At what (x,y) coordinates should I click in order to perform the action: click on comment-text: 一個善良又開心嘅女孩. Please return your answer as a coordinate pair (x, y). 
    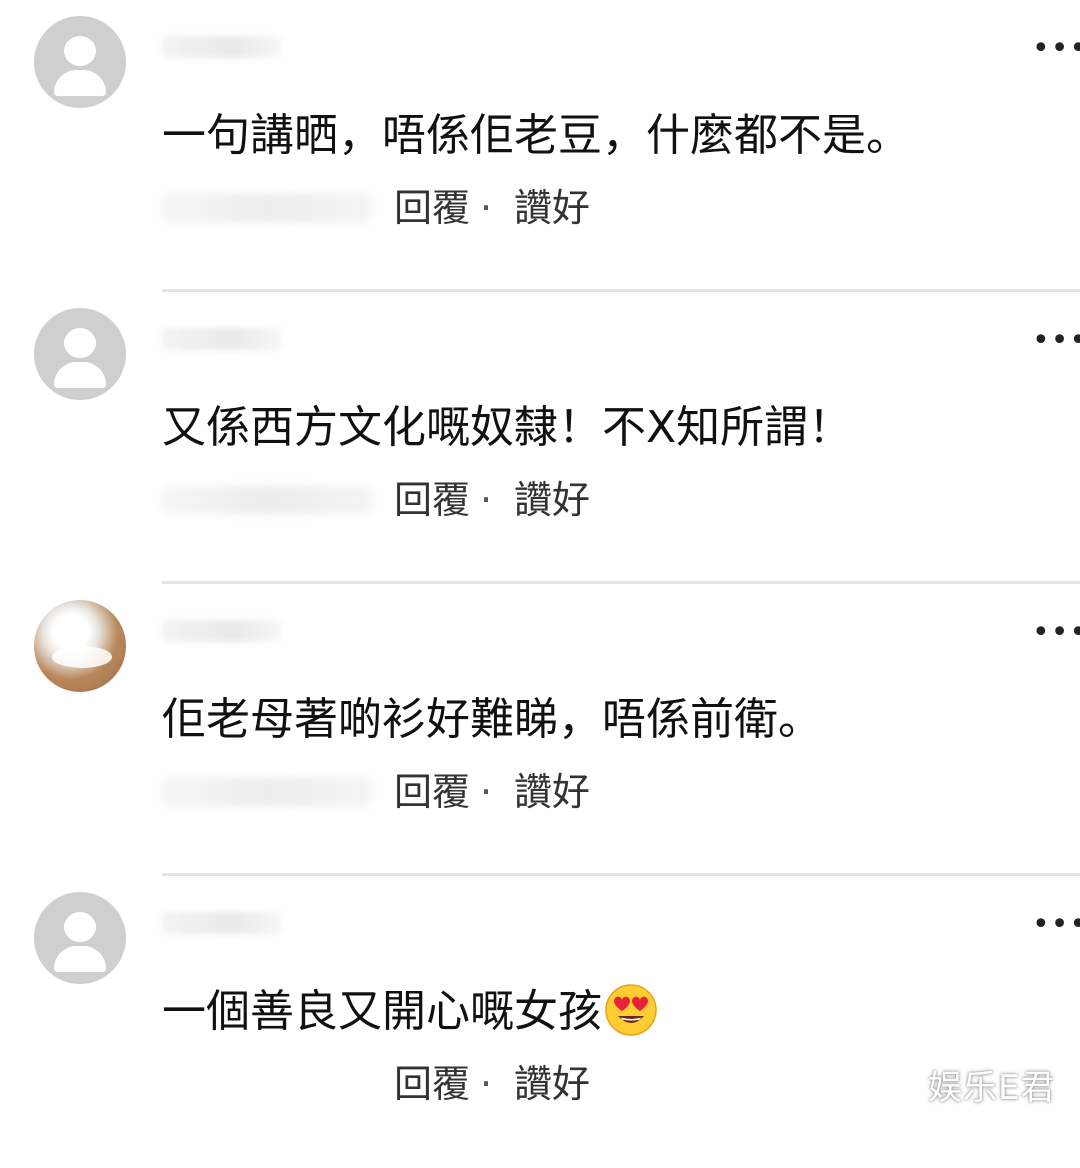
    Looking at the image, I should click on (612, 1012).